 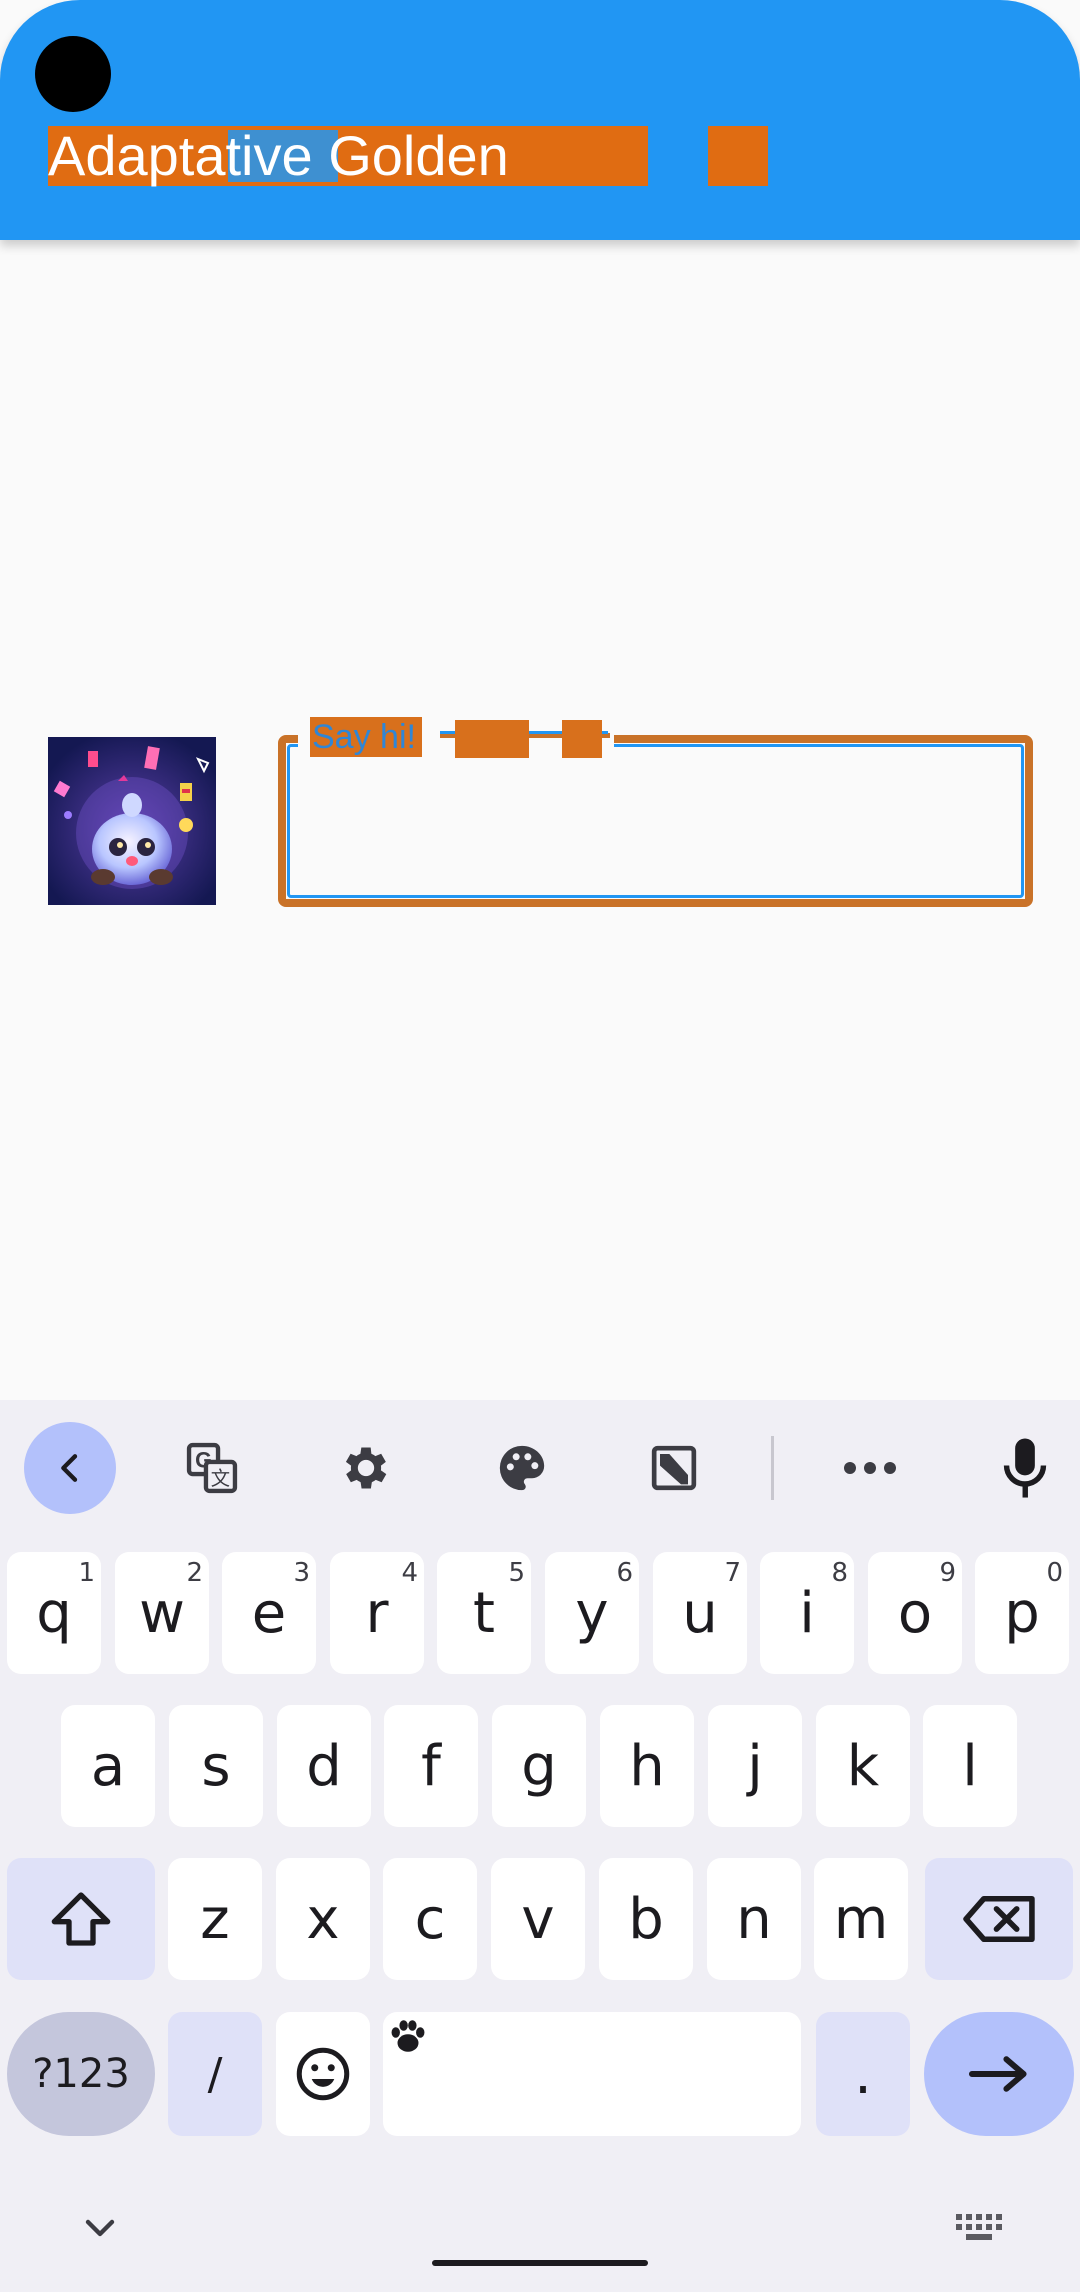 I want to click on gear-icon, so click(x=366, y=1468).